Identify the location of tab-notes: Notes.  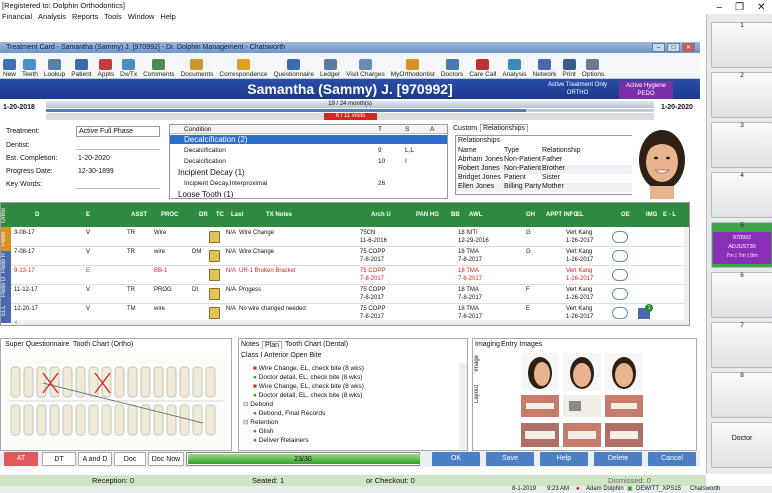
(250, 344).